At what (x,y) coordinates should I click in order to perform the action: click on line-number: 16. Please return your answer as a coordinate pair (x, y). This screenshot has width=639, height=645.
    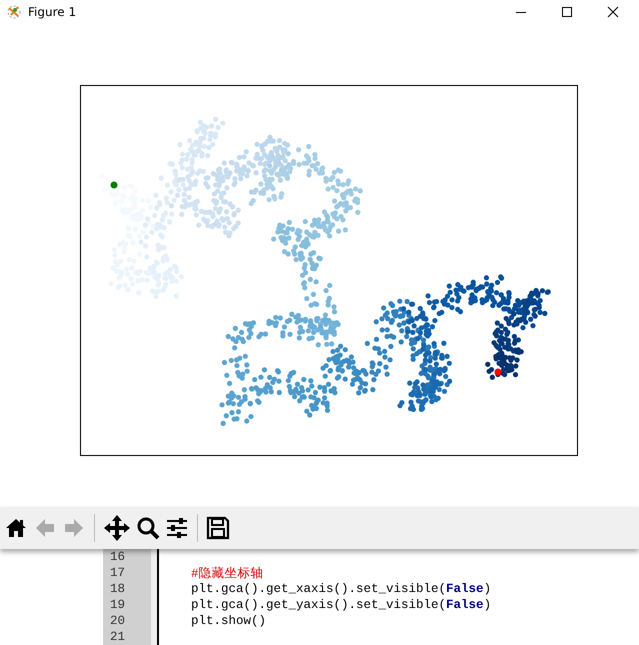
    Looking at the image, I should click on (118, 557).